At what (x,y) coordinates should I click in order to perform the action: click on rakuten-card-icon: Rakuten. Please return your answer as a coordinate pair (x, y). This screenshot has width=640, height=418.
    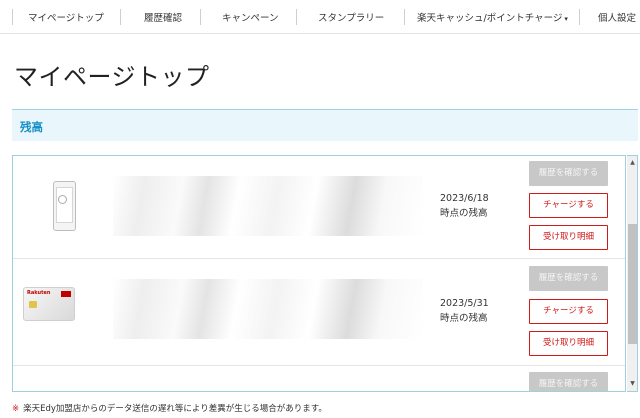
    Looking at the image, I should click on (49, 304).